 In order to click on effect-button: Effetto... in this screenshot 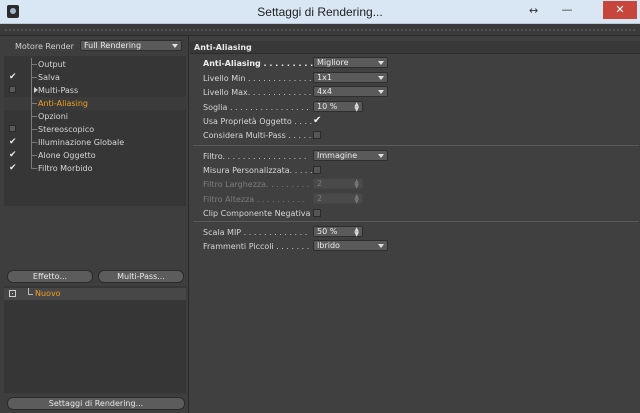, I will do `click(50, 276)`.